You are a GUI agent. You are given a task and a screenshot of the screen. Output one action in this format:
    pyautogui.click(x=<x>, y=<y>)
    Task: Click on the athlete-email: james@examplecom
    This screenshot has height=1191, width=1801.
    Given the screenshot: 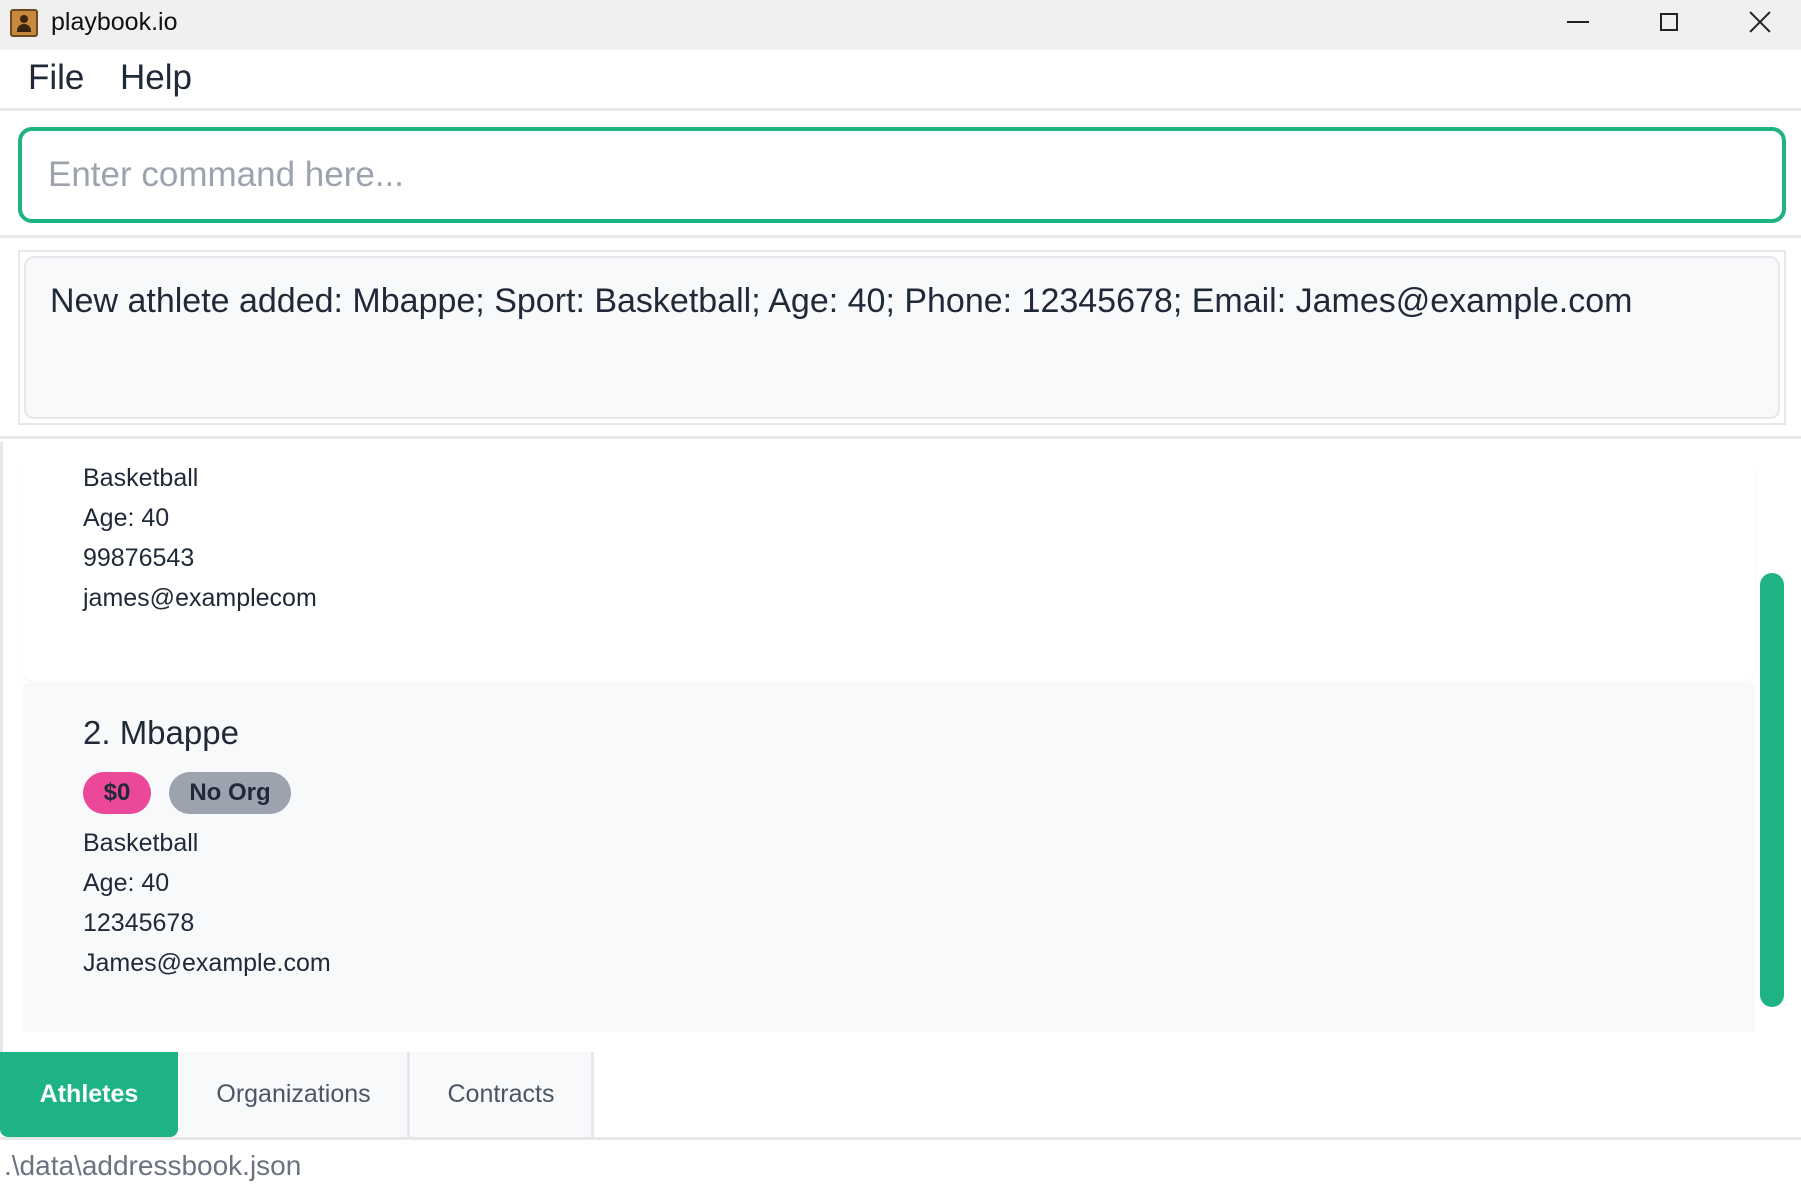 What is the action you would take?
    pyautogui.click(x=200, y=598)
    